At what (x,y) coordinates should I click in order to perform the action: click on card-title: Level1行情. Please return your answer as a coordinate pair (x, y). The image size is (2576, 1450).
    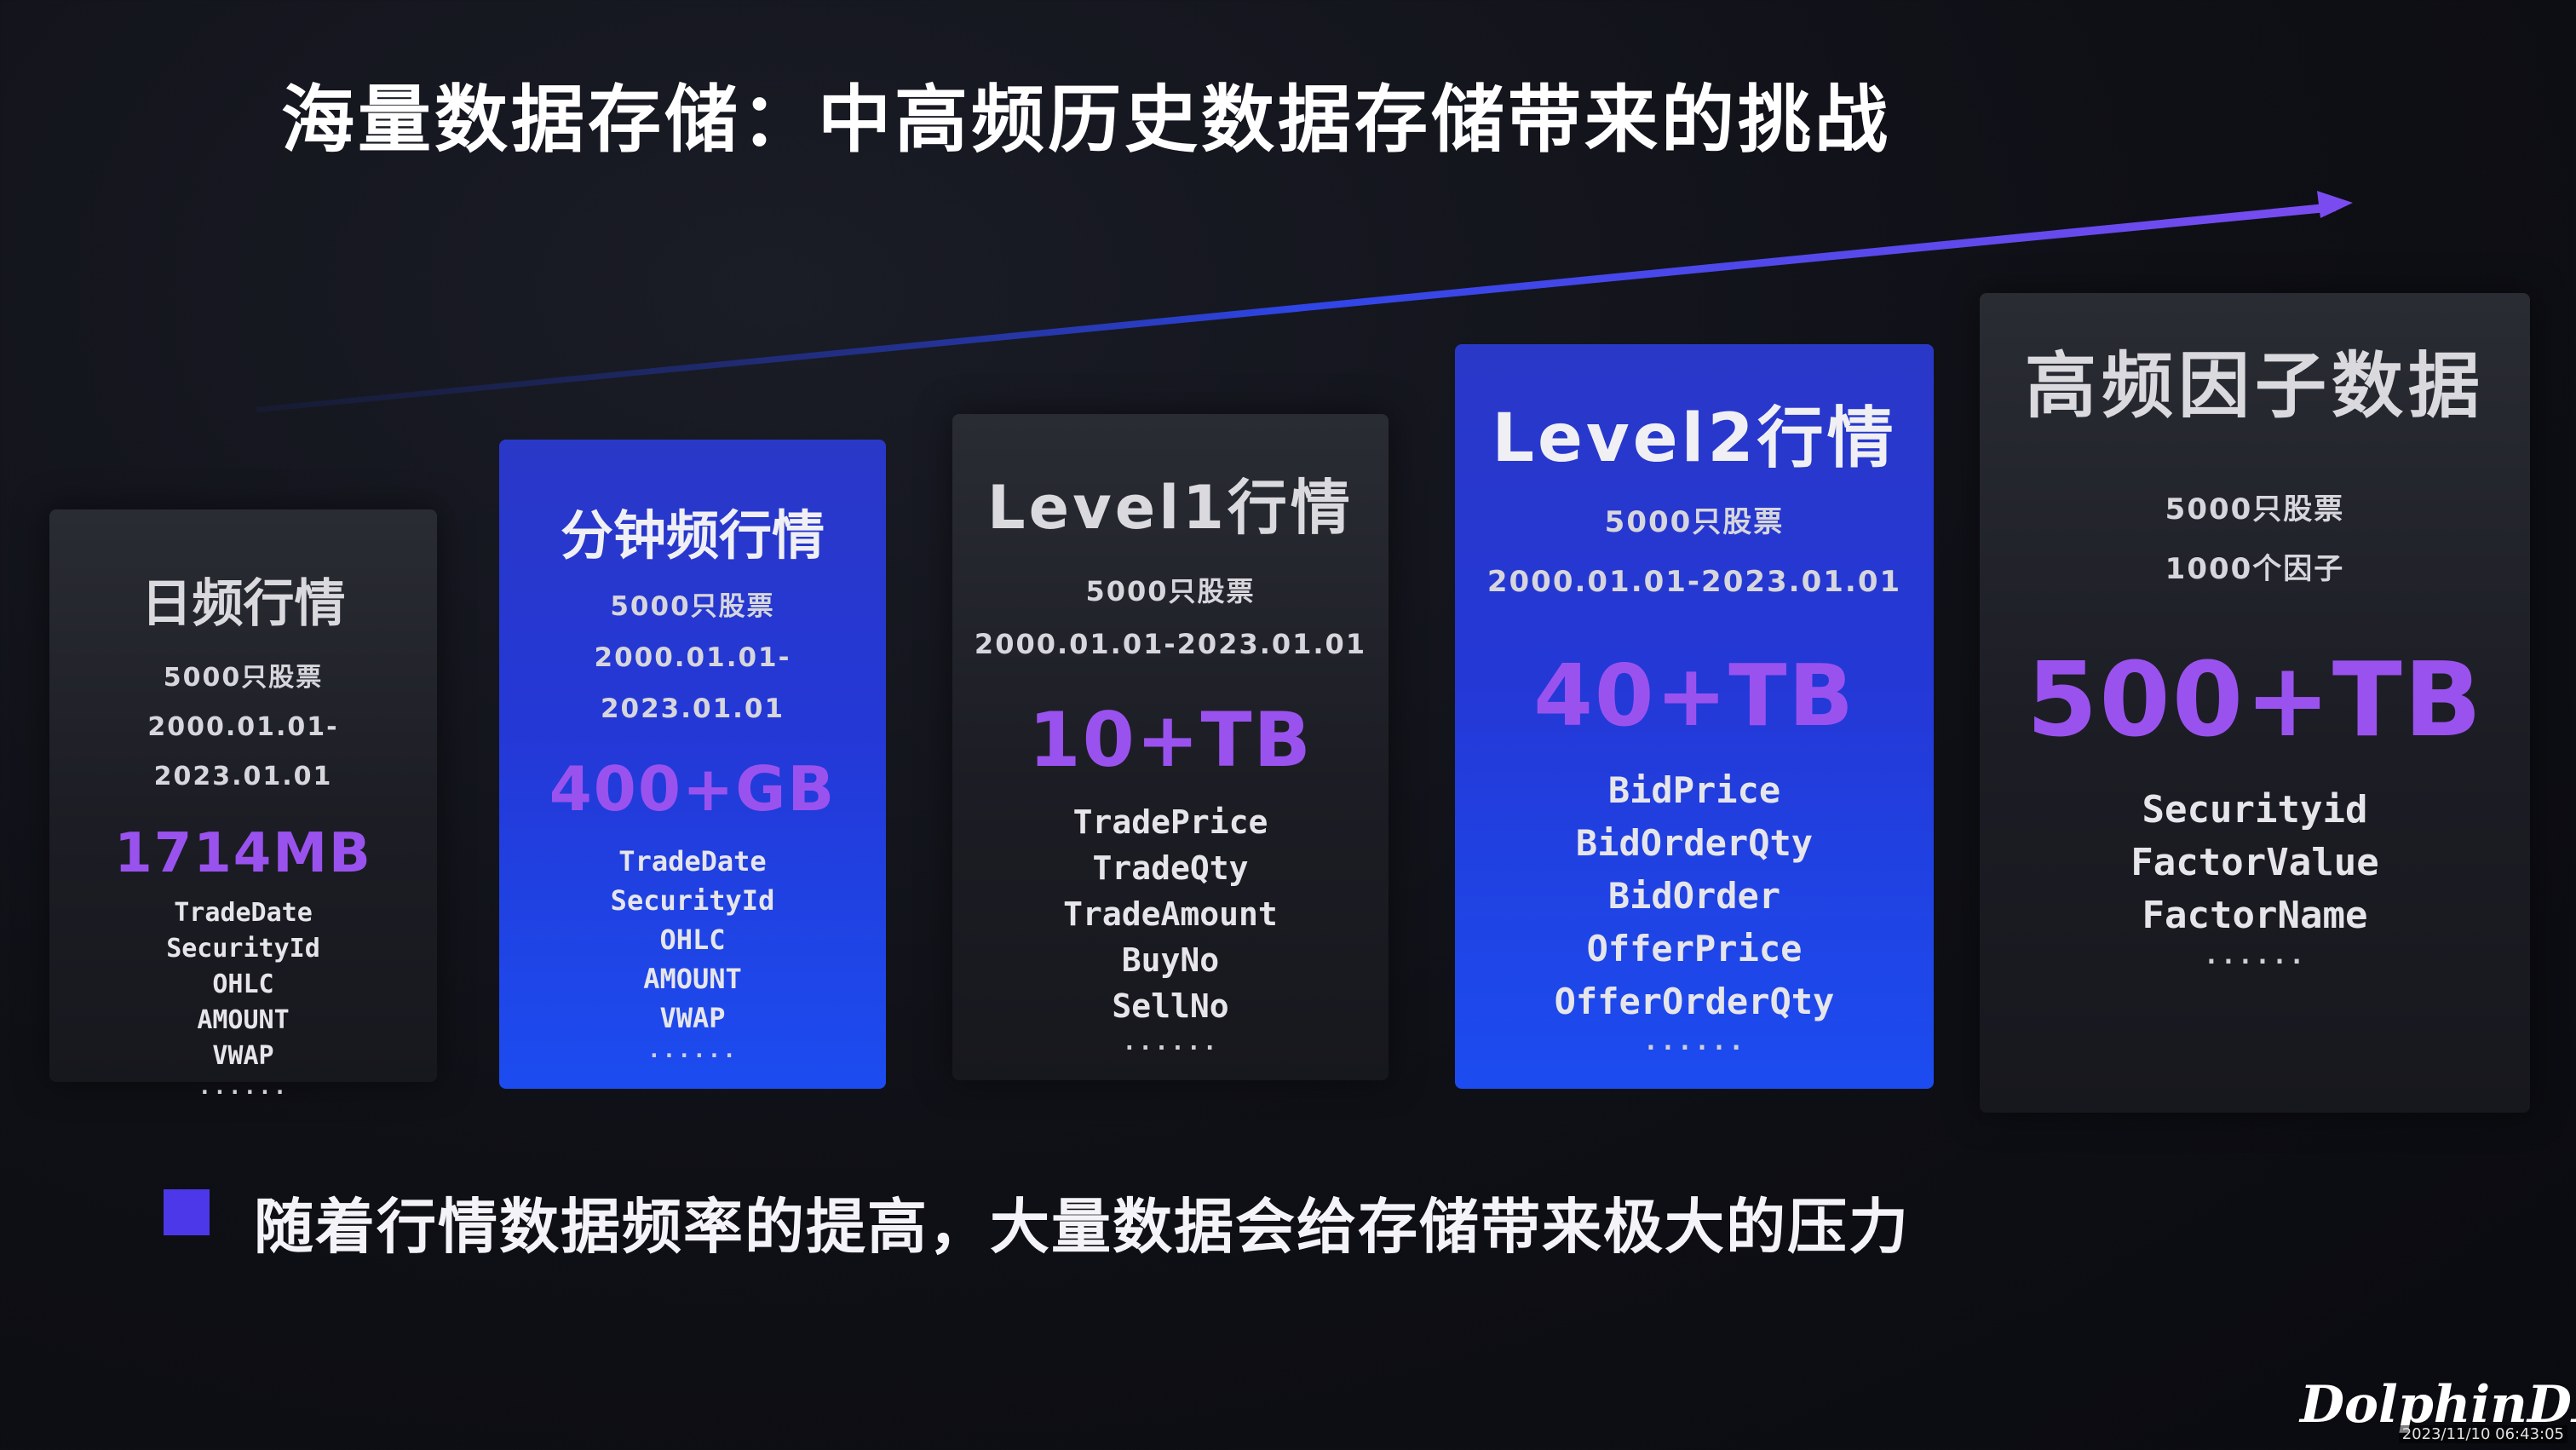
    Looking at the image, I should click on (1171, 508).